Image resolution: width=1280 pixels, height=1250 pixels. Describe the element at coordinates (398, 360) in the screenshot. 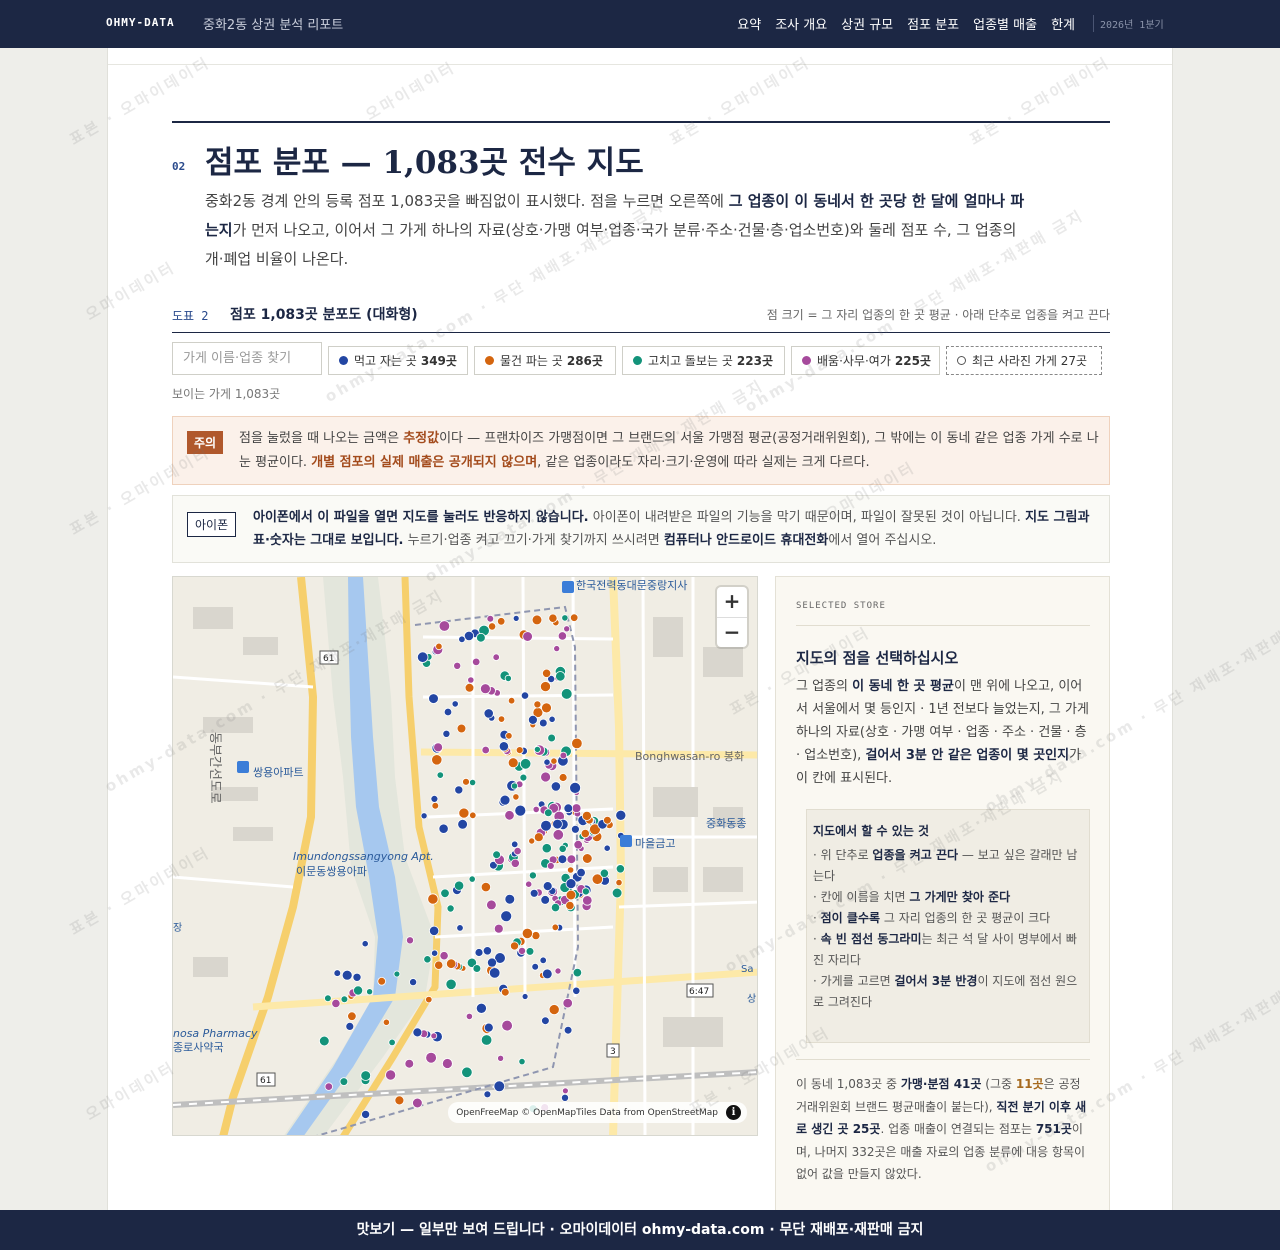

I see `filter-eat-button: 먹고 자는 곳 349곳` at that location.